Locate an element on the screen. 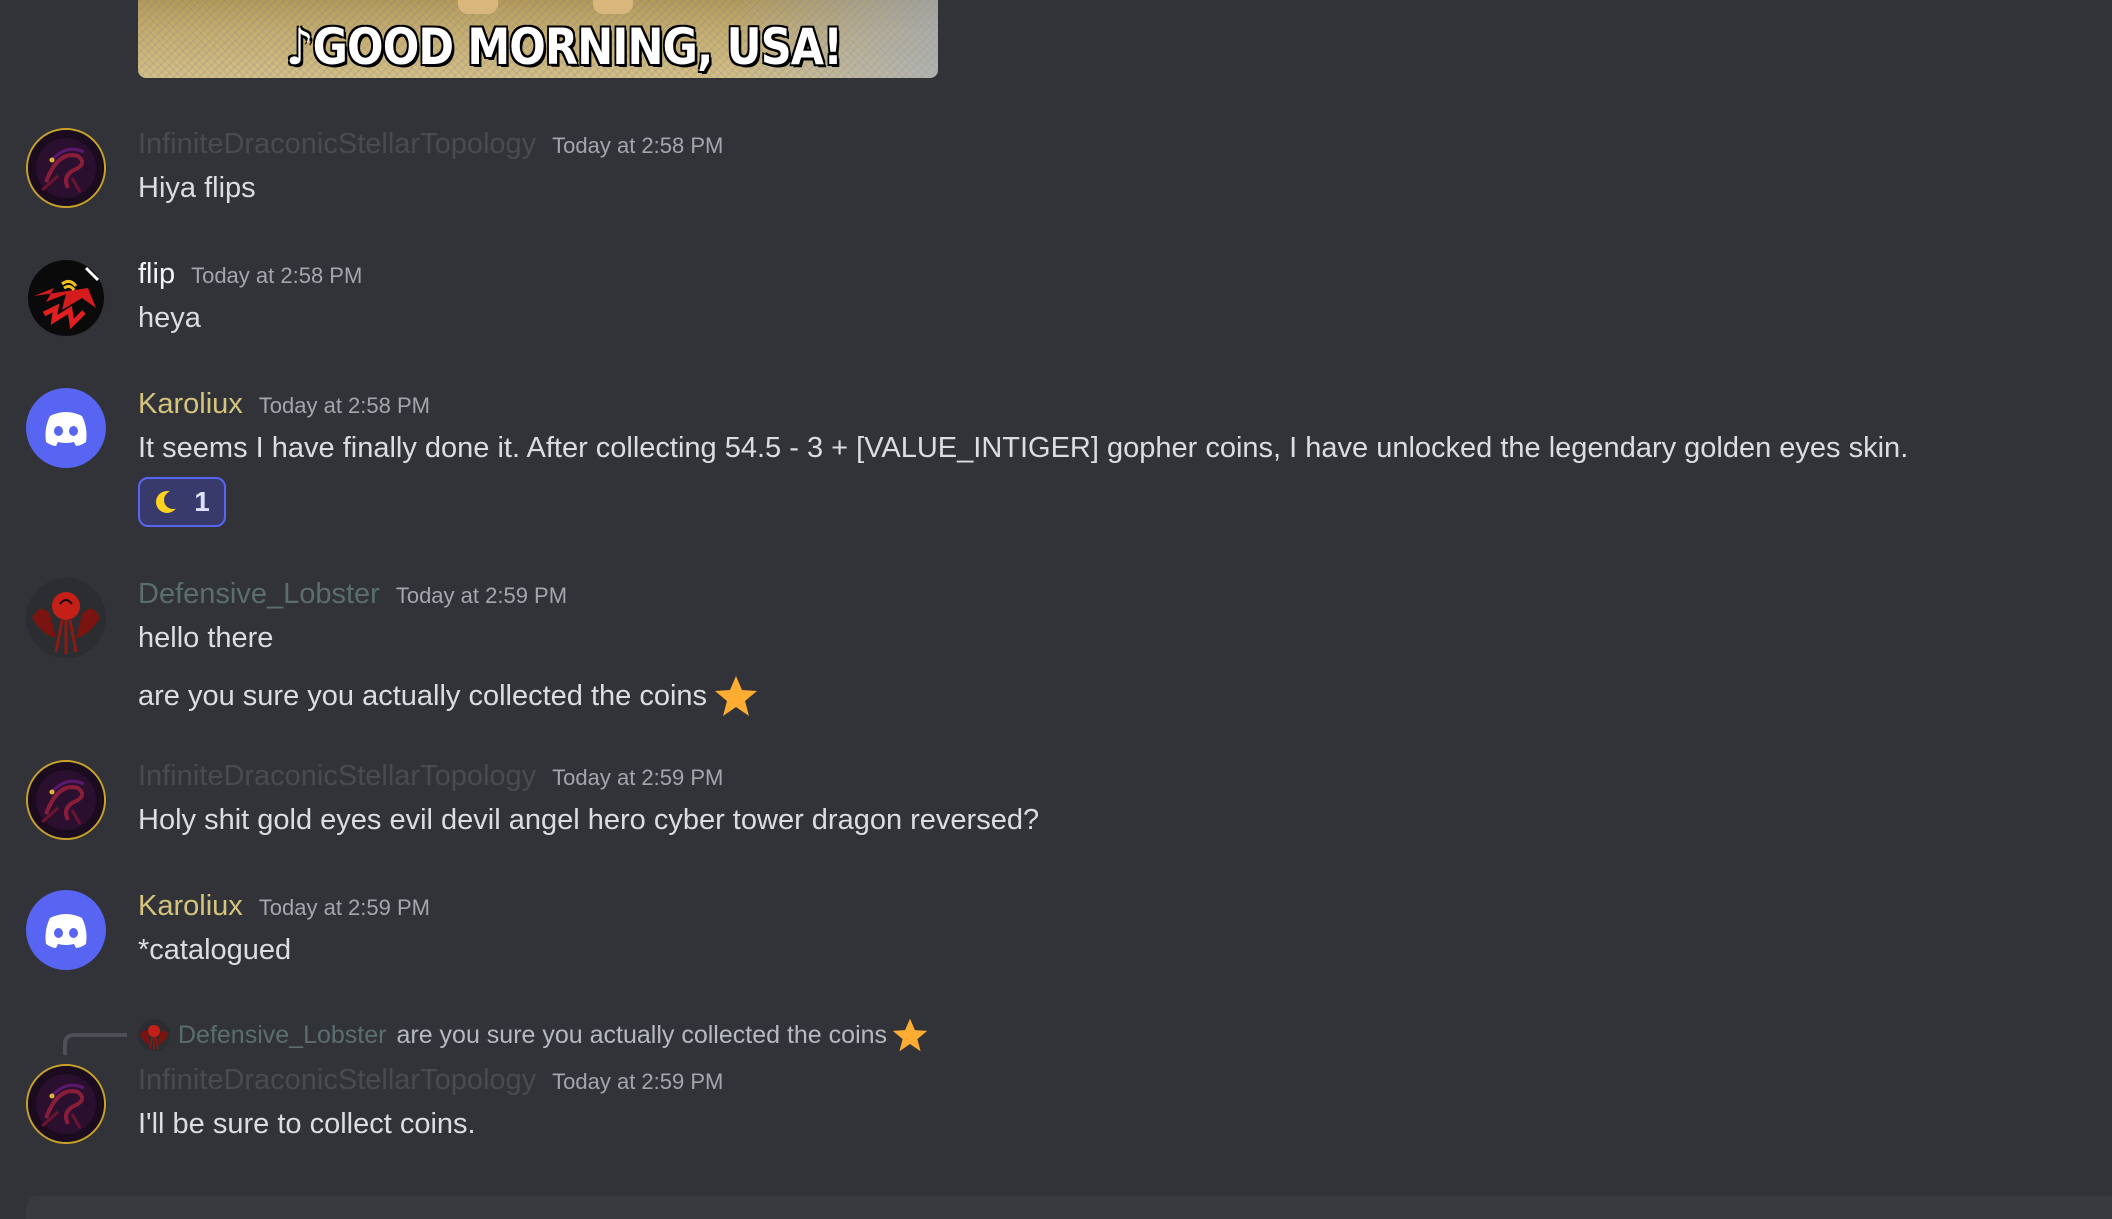  message-text: I'll be sure to collect coins. is located at coordinates (307, 1124).